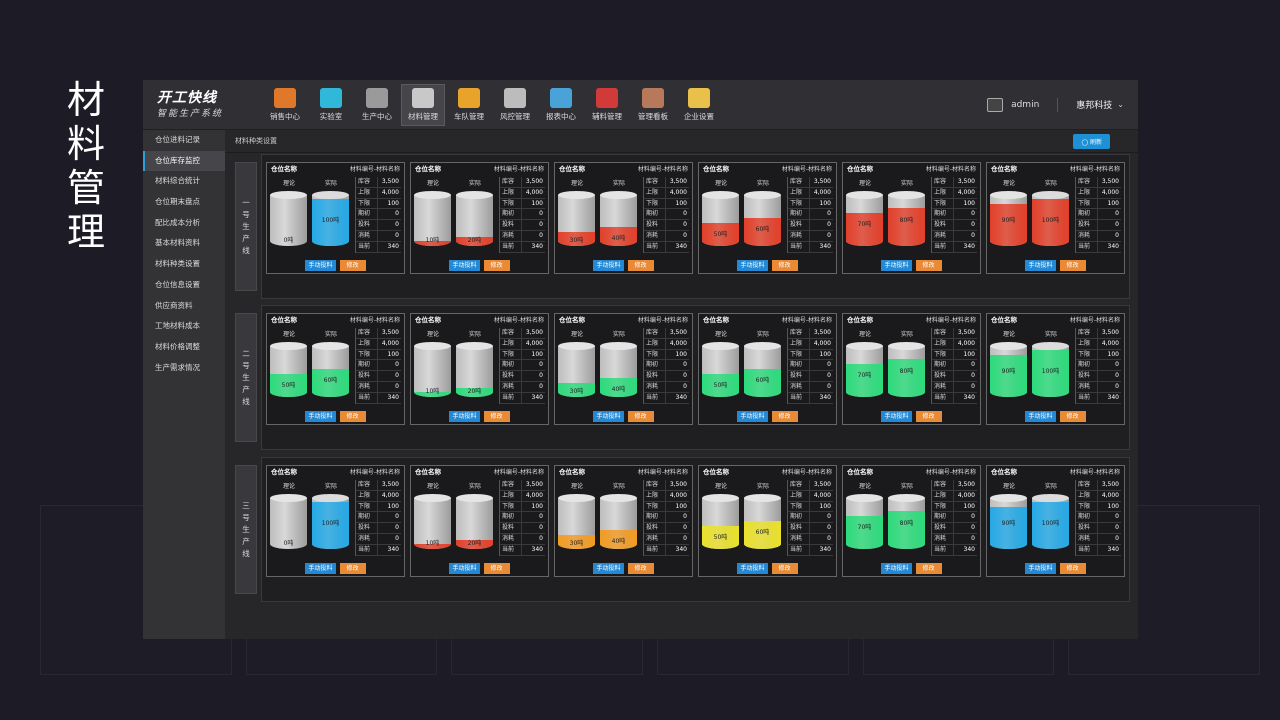 Image resolution: width=1280 pixels, height=720 pixels. I want to click on stat-label: 下限, so click(367, 203).